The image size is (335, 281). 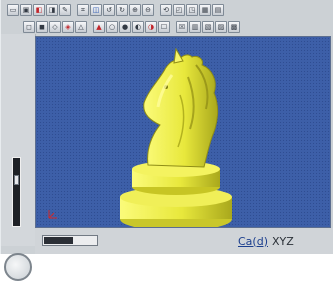 I want to click on toolbar2-icon-5: △, so click(x=81, y=26).